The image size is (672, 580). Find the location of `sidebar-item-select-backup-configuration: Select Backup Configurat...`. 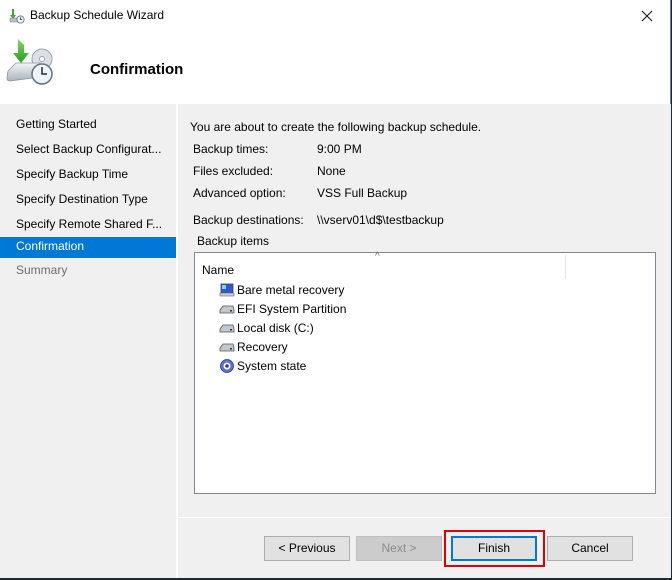

sidebar-item-select-backup-configuration: Select Backup Configurat... is located at coordinates (88, 149).